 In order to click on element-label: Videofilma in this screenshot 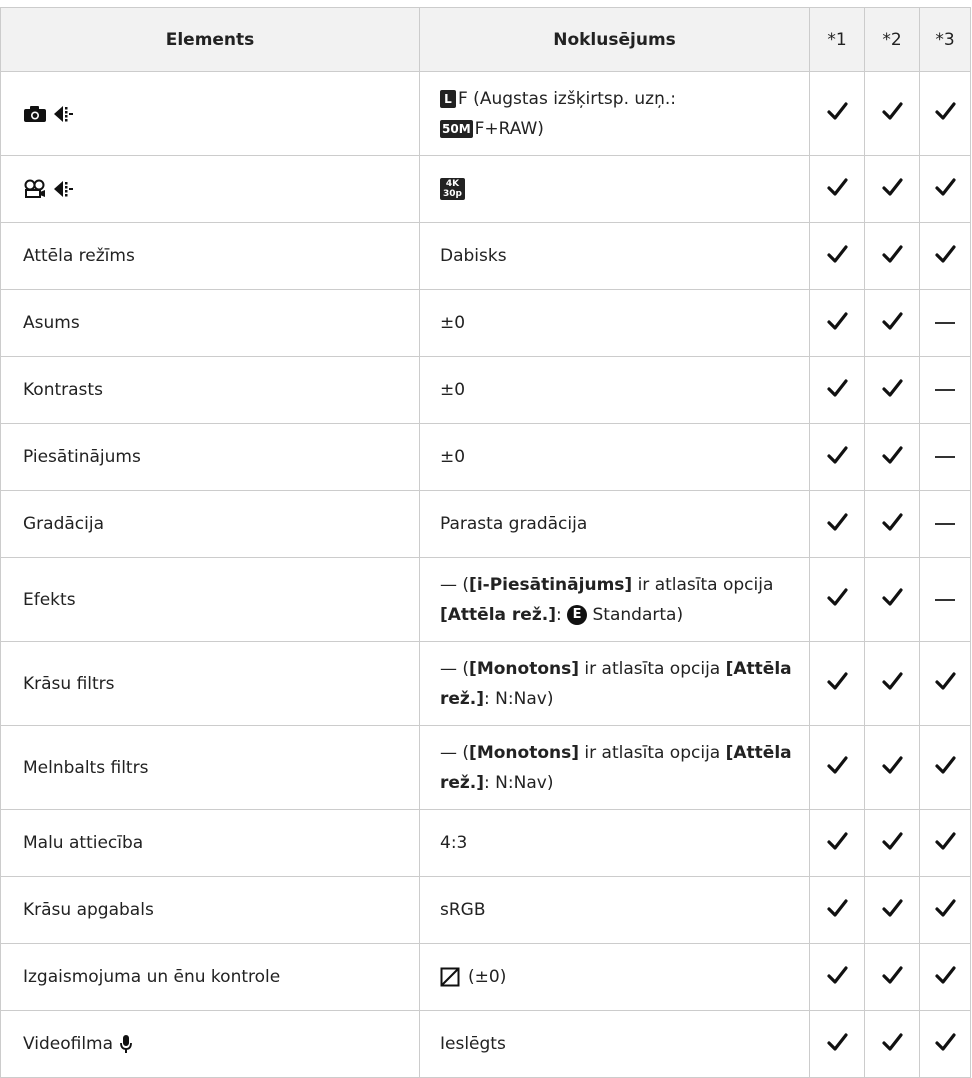, I will do `click(68, 1044)`.